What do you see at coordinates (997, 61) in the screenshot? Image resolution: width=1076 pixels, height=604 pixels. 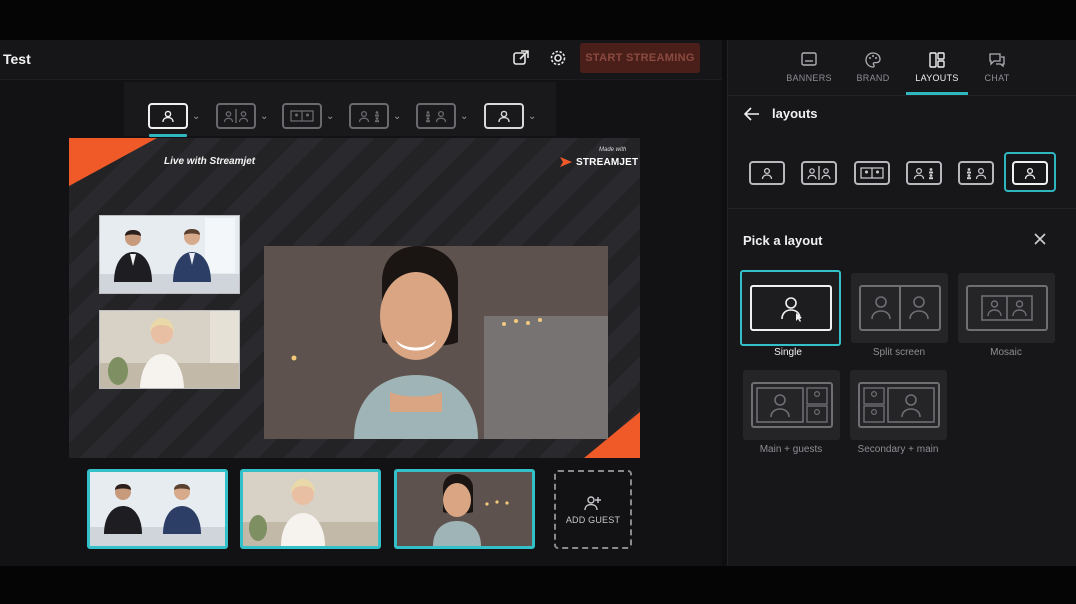 I see `chat-icon` at bounding box center [997, 61].